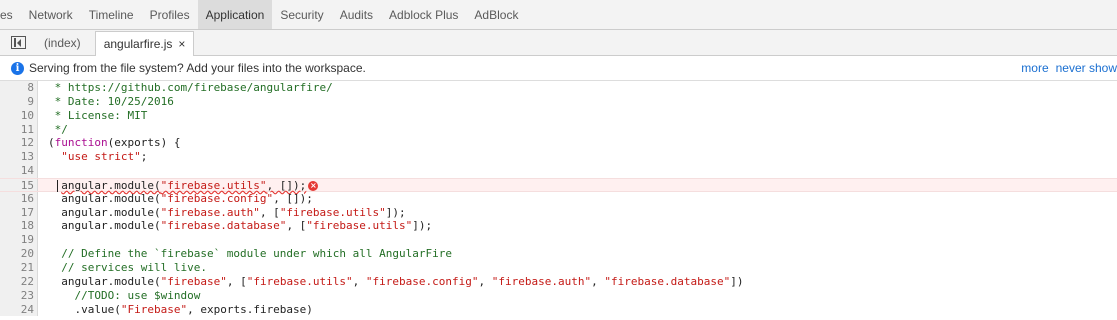 The height and width of the screenshot is (320, 1117). I want to click on code-token: "use strict", so click(101, 157).